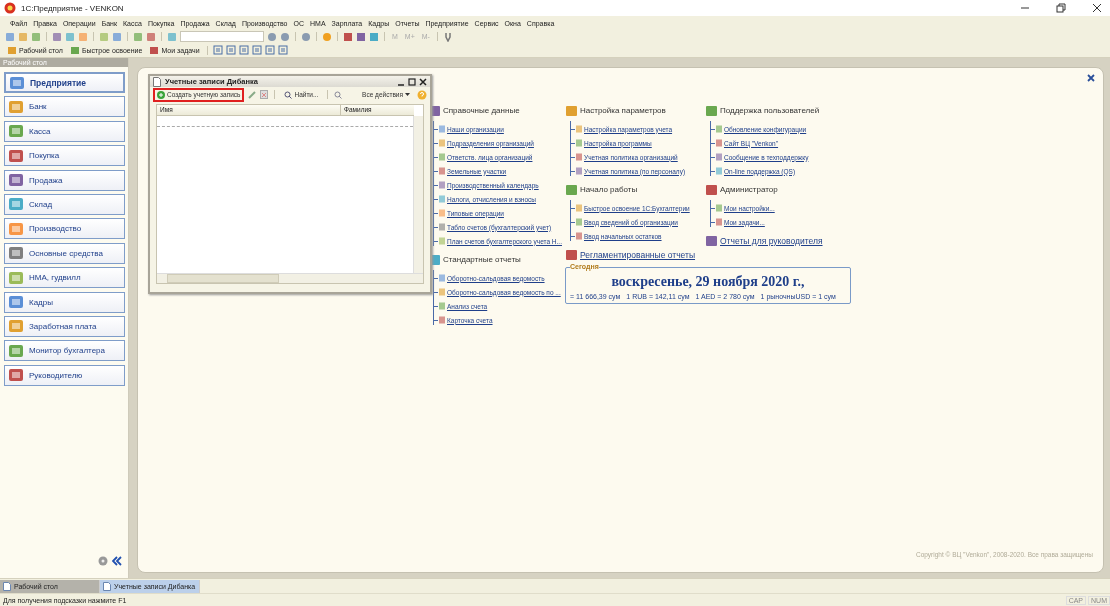 The height and width of the screenshot is (606, 1110). What do you see at coordinates (10, 8) in the screenshot?
I see `app-logo-icon` at bounding box center [10, 8].